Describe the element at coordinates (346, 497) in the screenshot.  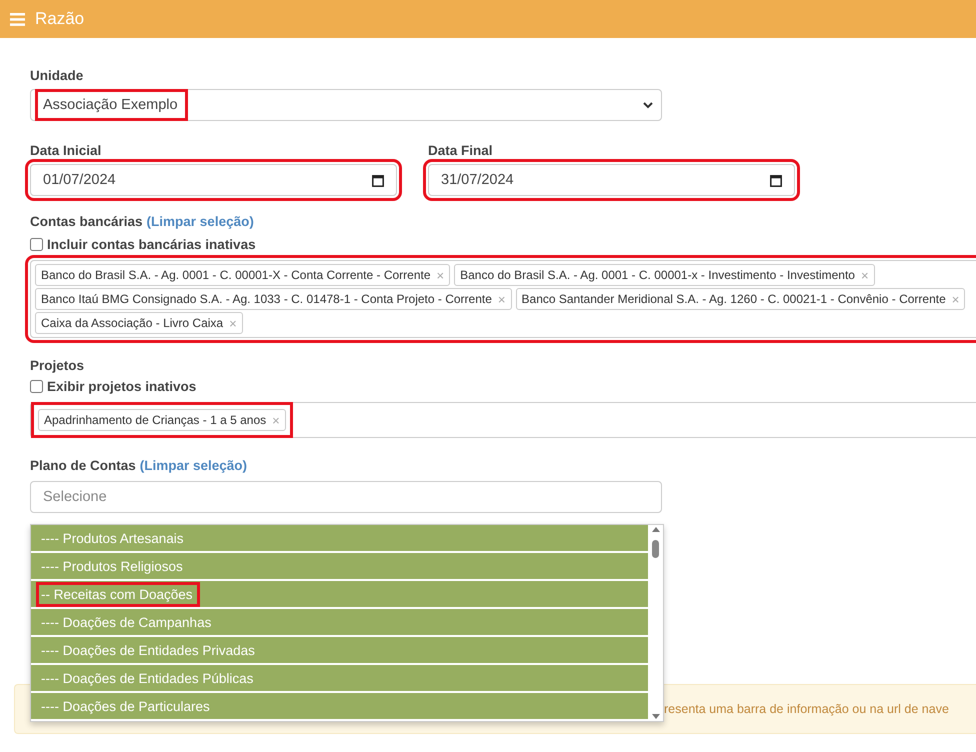
I see `search-field: Selecione` at that location.